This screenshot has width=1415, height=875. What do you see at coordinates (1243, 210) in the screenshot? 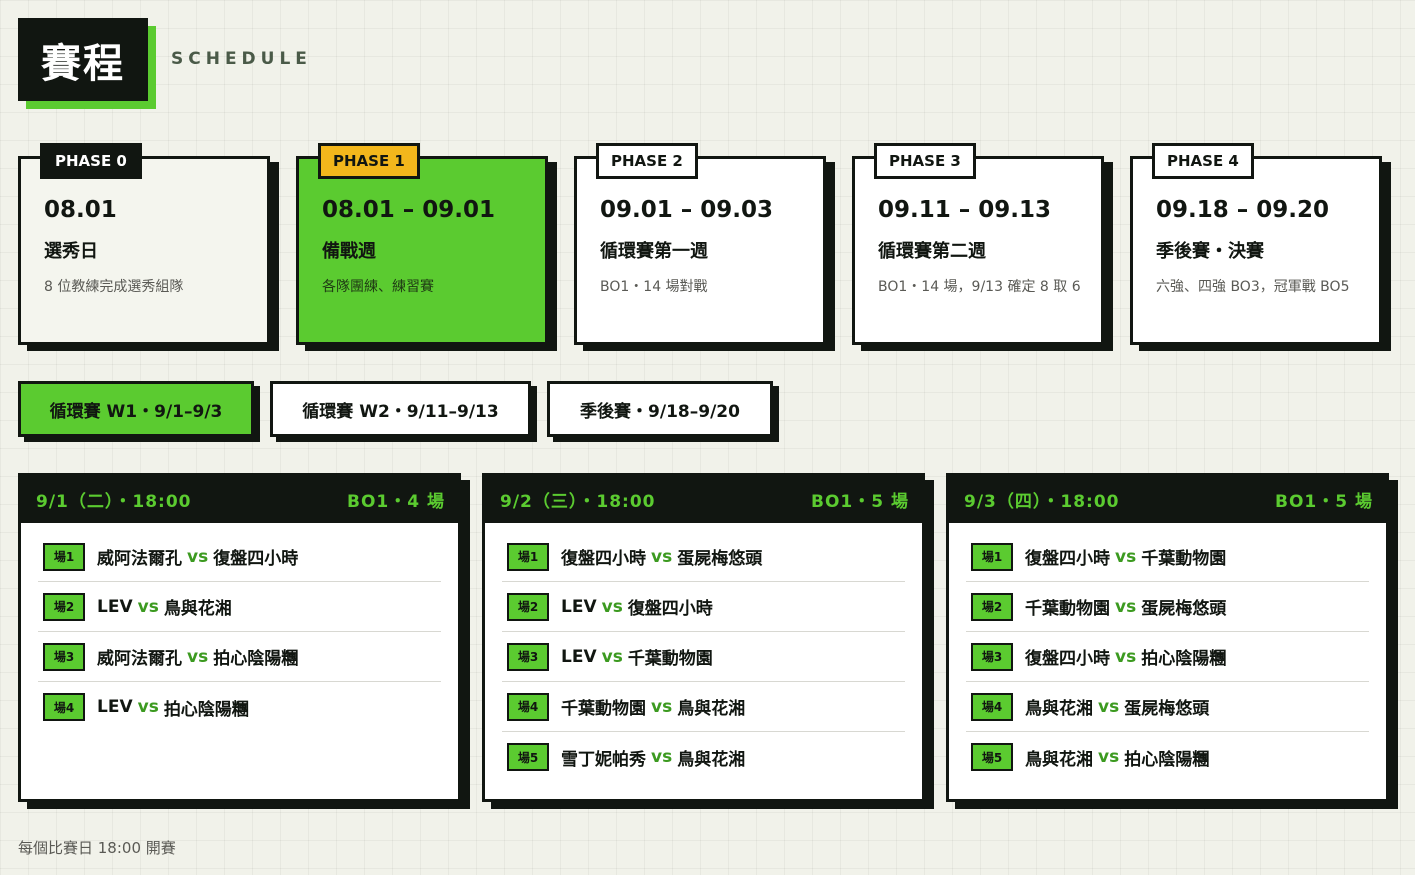
I see `phase-date: 09.18 – 09.20` at bounding box center [1243, 210].